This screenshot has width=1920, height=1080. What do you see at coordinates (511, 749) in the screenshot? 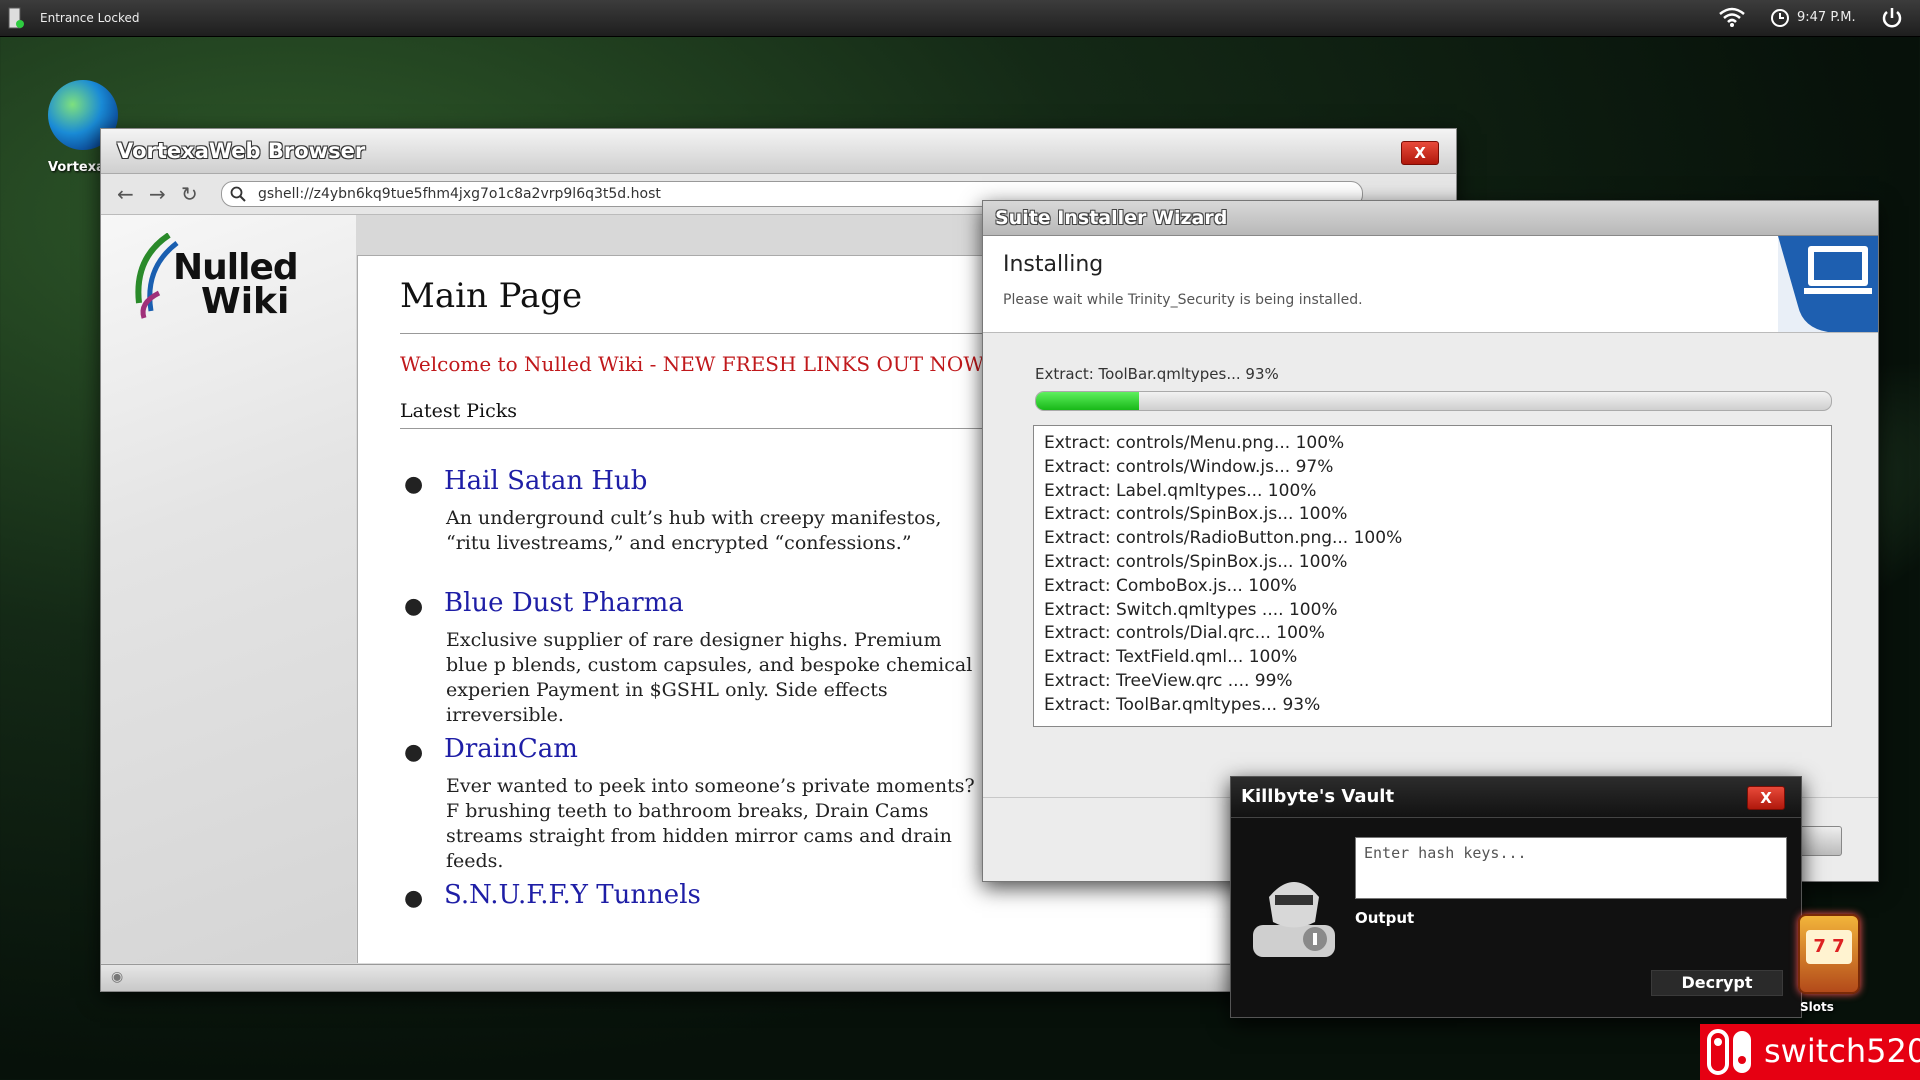
I see `pick-link: DrainCam` at bounding box center [511, 749].